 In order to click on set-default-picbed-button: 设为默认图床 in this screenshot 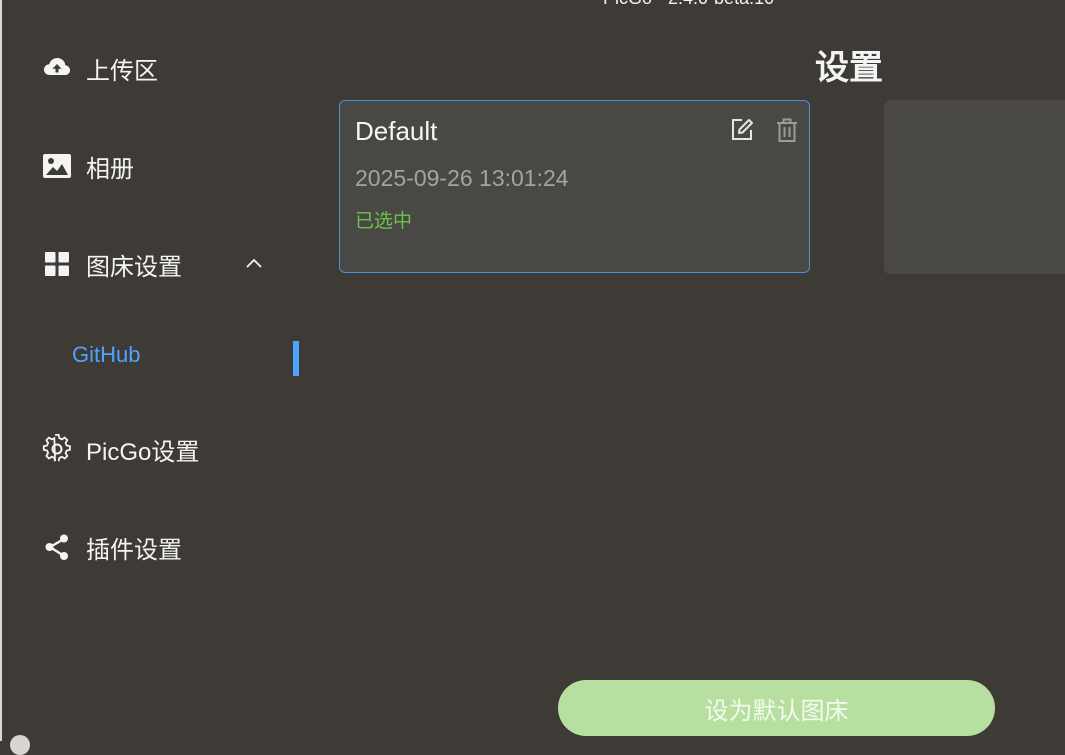, I will do `click(776, 708)`.